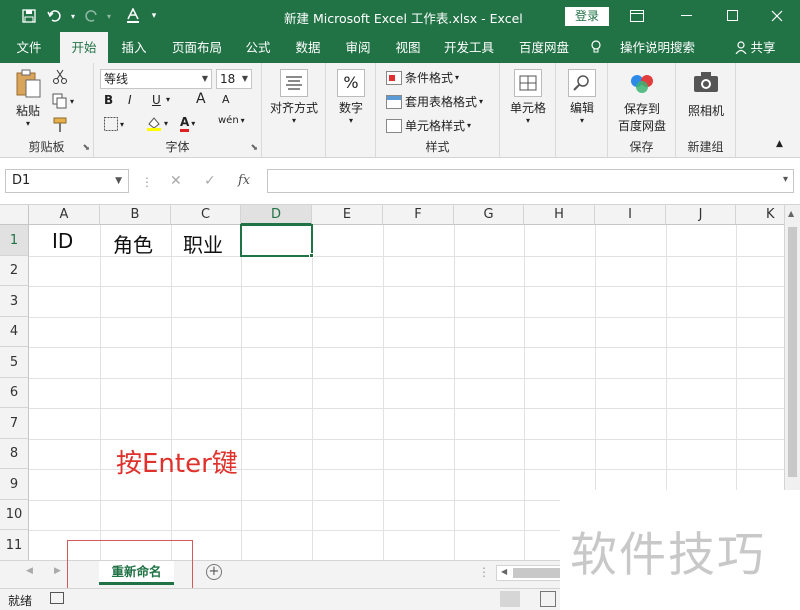 This screenshot has height=610, width=800. What do you see at coordinates (214, 572) in the screenshot?
I see `add-sheet-icon: +` at bounding box center [214, 572].